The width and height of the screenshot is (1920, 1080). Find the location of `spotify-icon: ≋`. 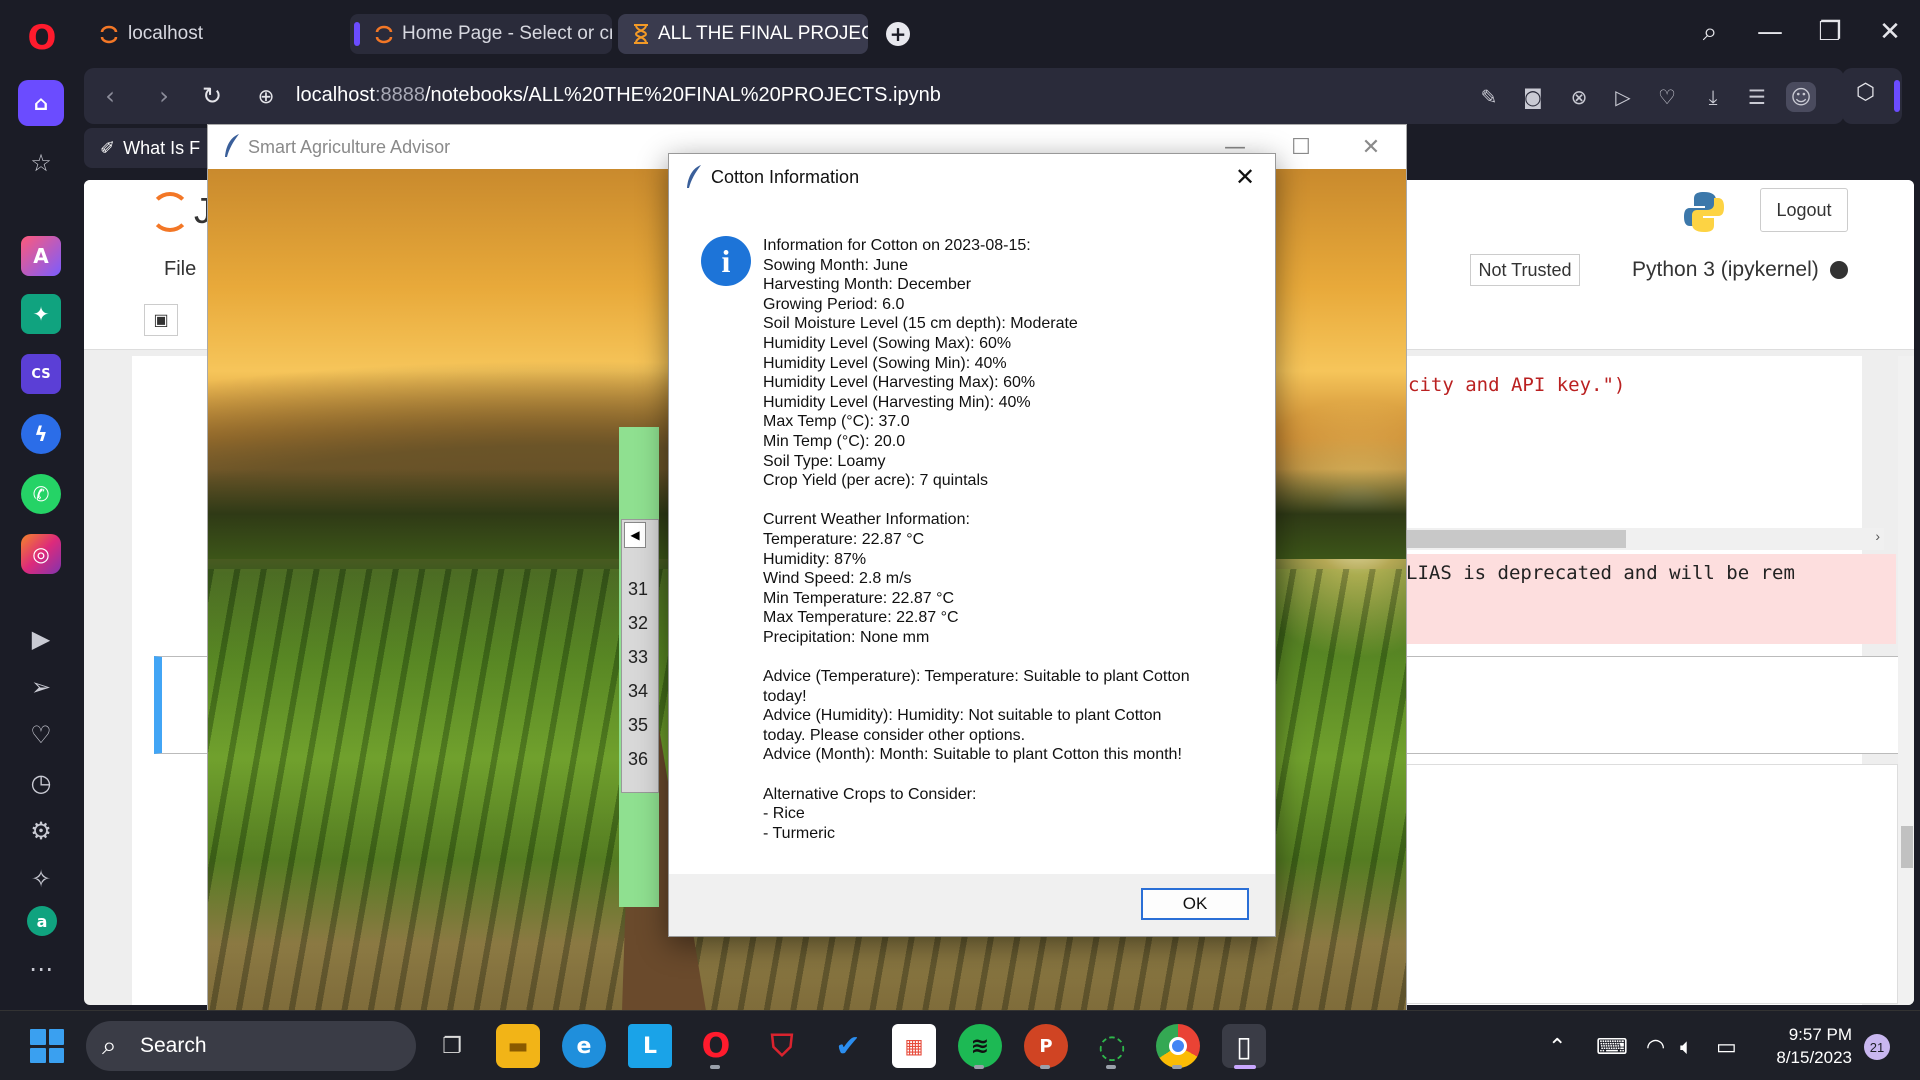

spotify-icon: ≋ is located at coordinates (980, 1046).